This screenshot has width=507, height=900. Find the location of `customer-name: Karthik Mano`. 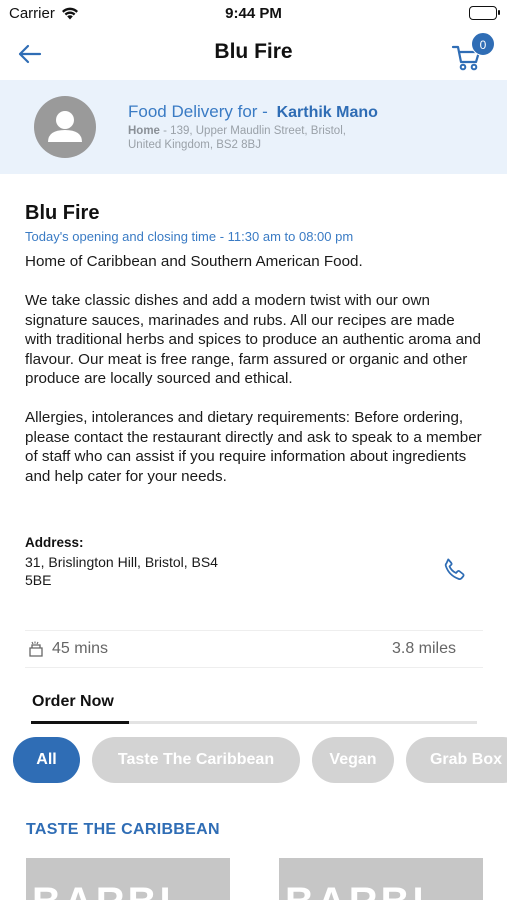

customer-name: Karthik Mano is located at coordinates (327, 112).